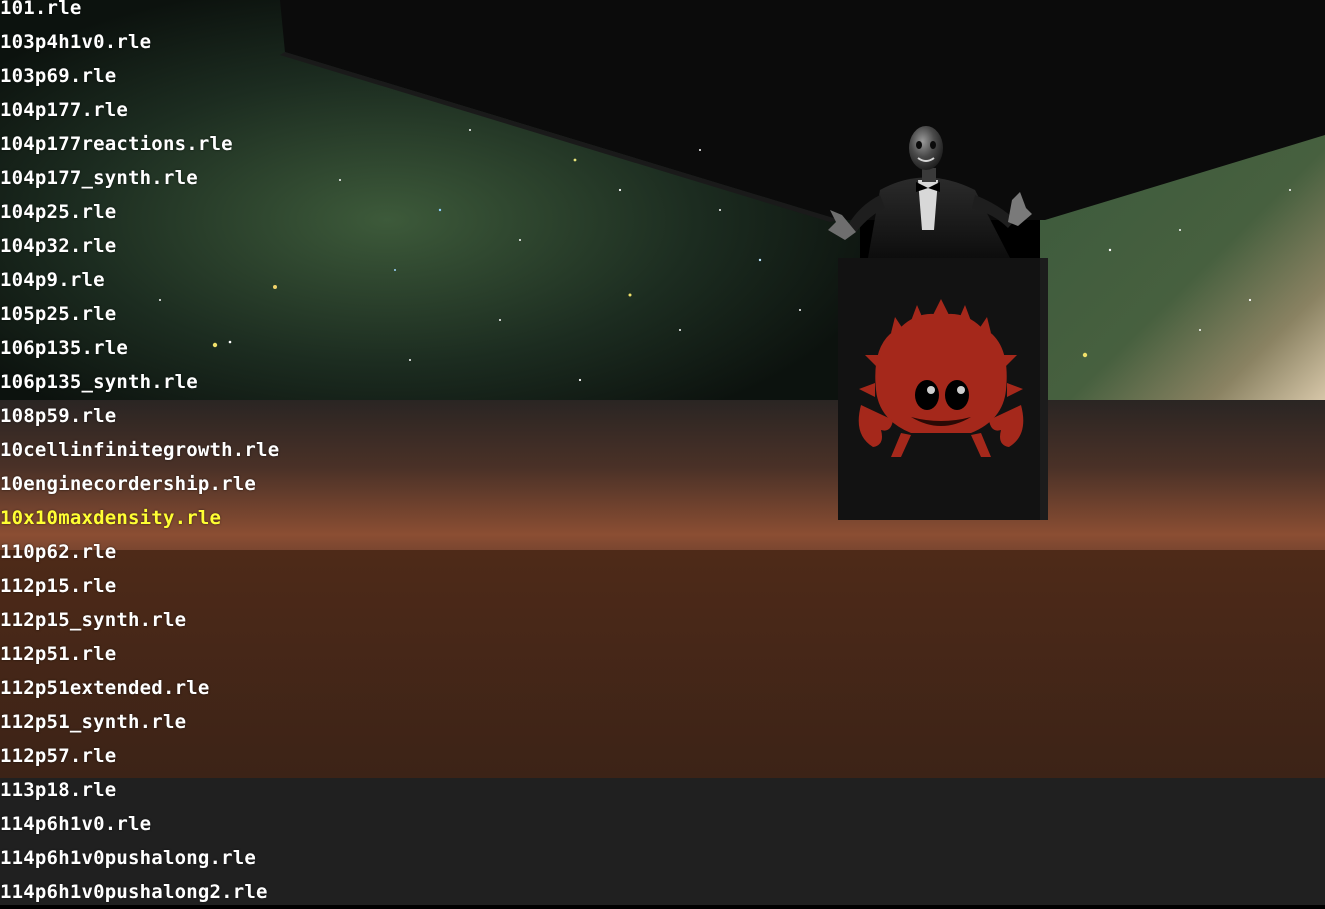 This screenshot has width=1325, height=909. Describe the element at coordinates (139, 552) in the screenshot. I see `file-item: 110p62.rle` at that location.